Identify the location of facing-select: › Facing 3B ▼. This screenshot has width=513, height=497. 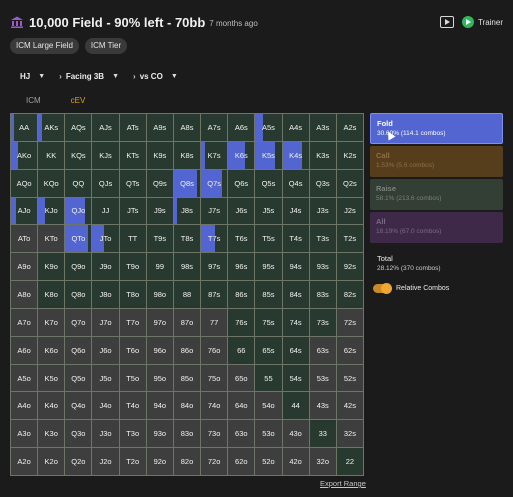
(89, 76).